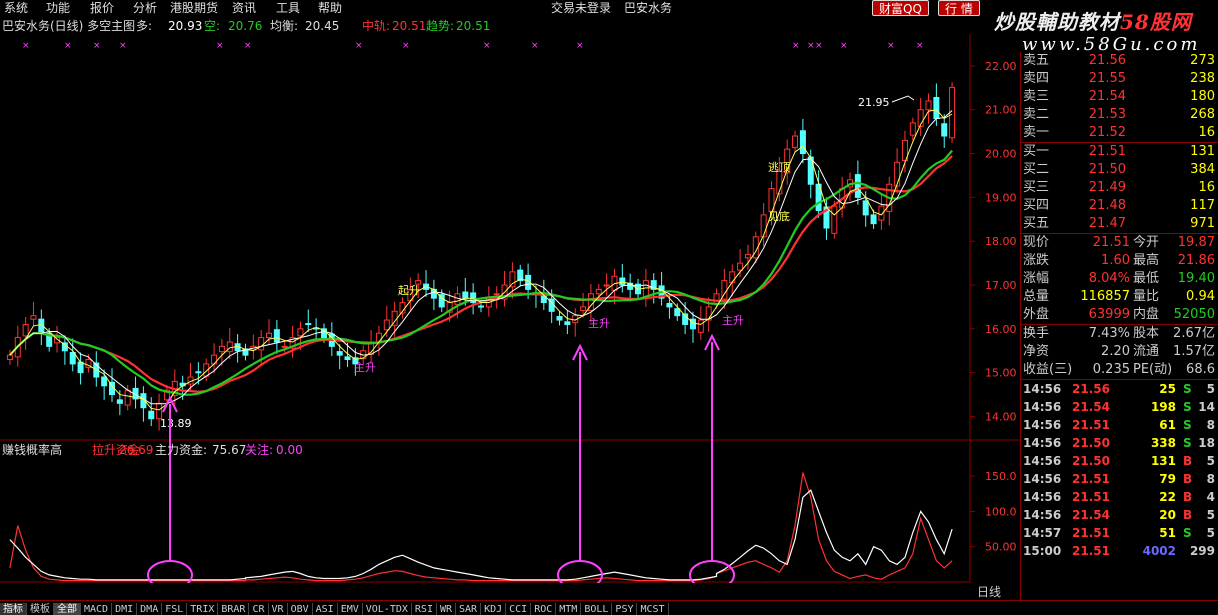 This screenshot has height=615, width=1218. What do you see at coordinates (1194, 314) in the screenshot?
I see `stat-value: 52050` at bounding box center [1194, 314].